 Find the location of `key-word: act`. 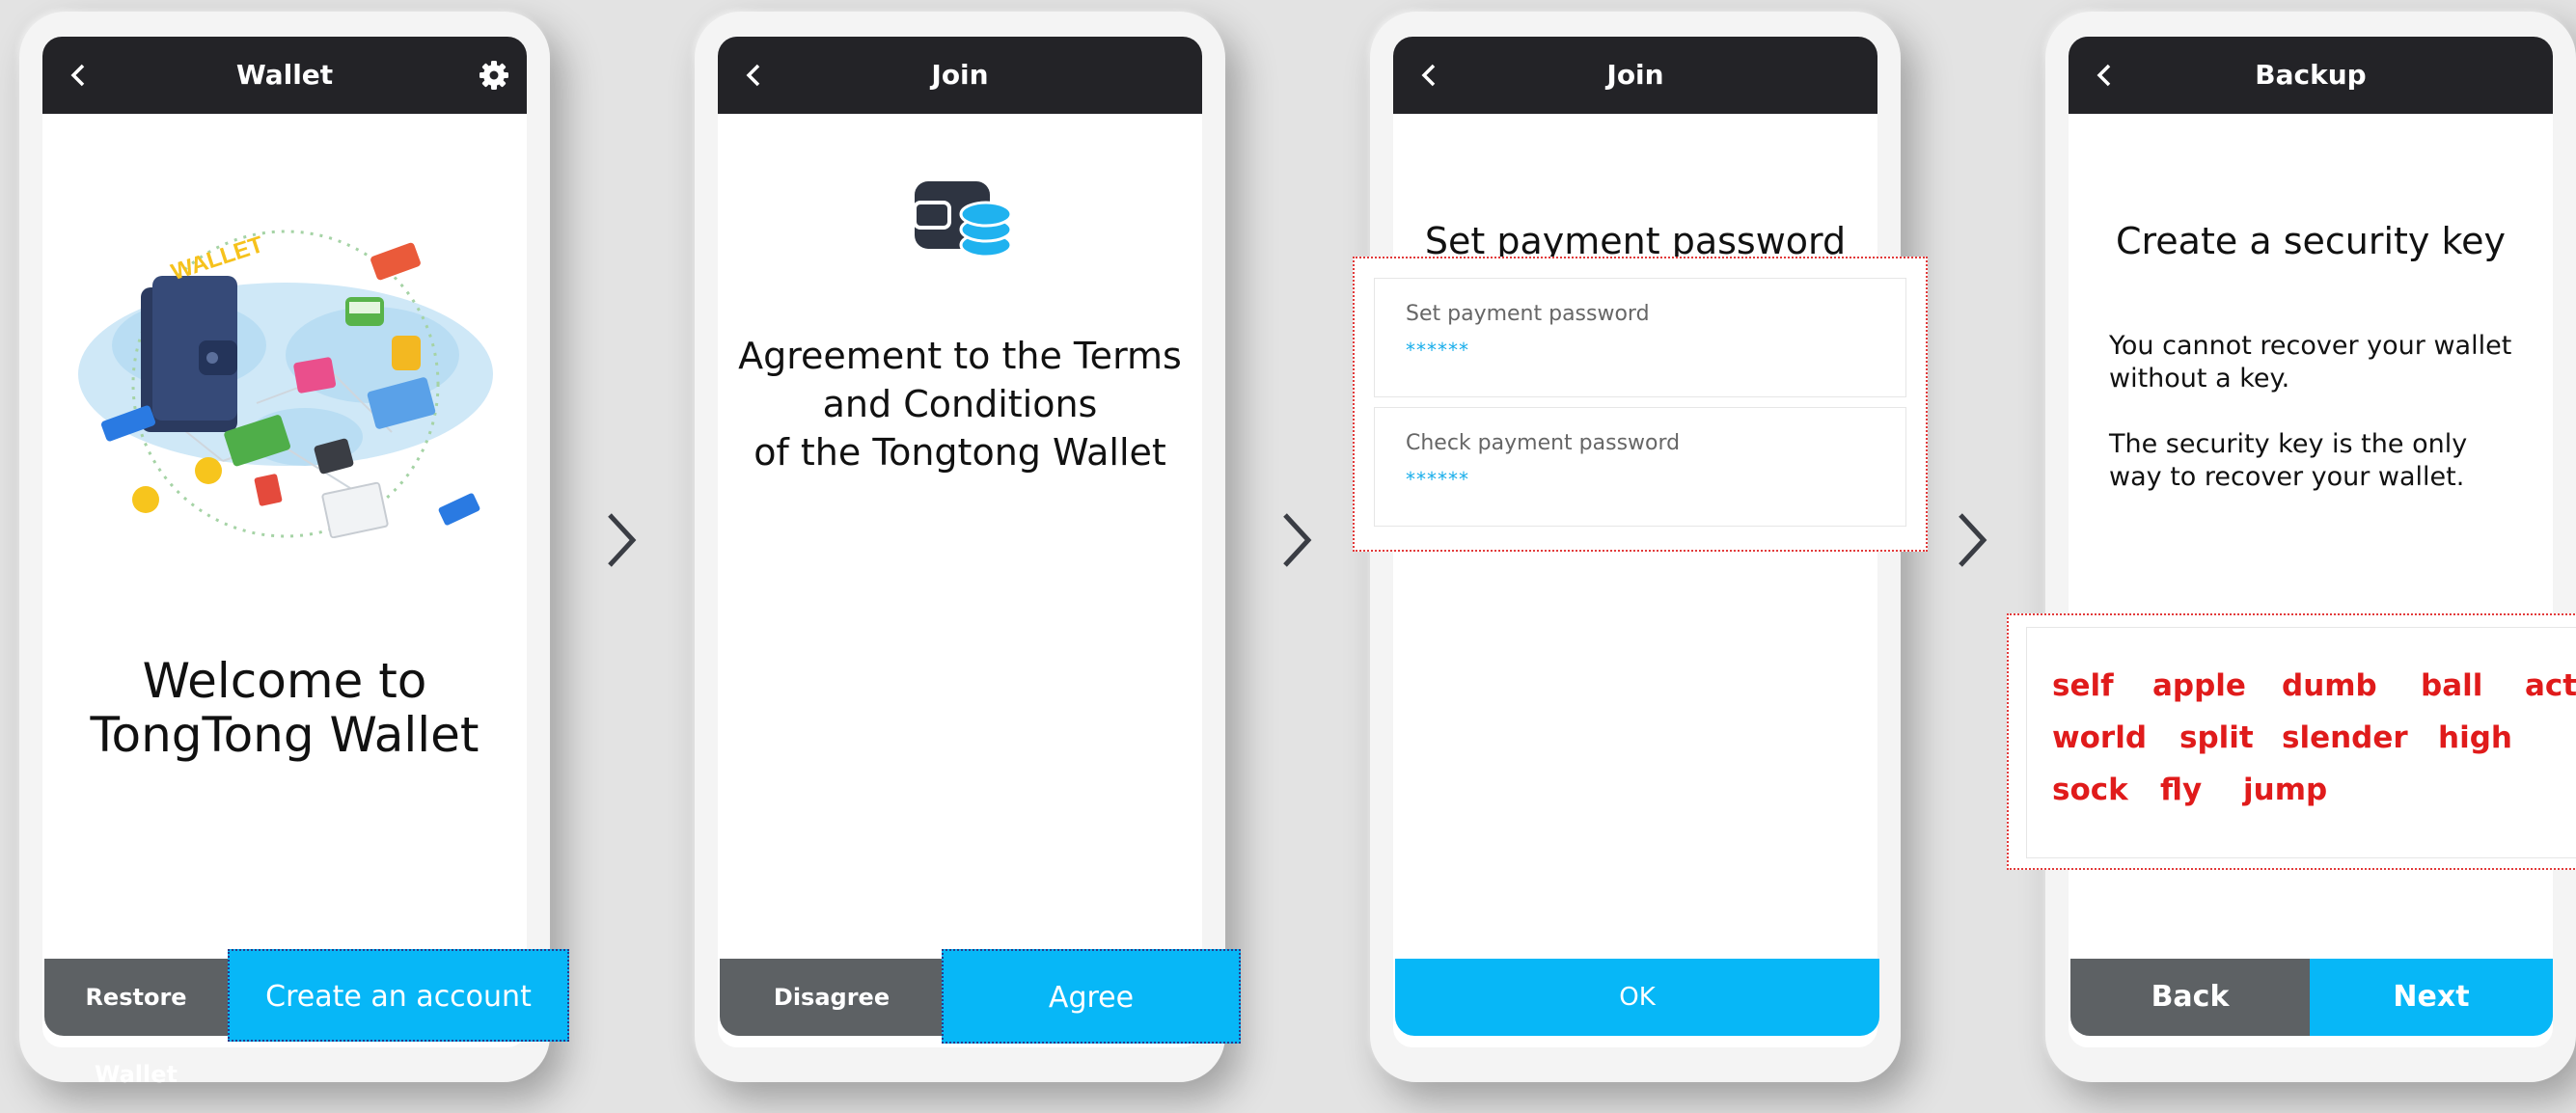

key-word: act is located at coordinates (2550, 685).